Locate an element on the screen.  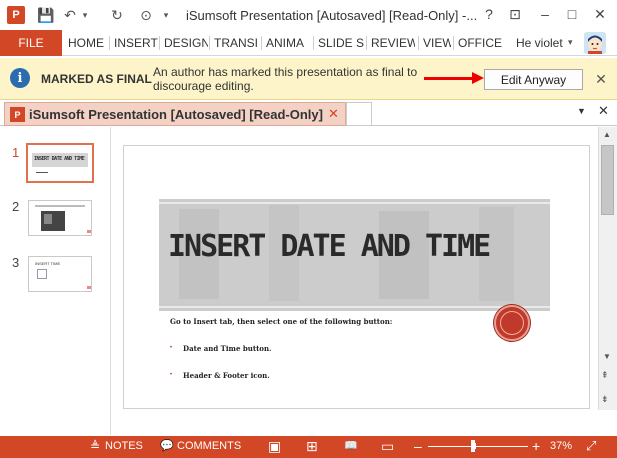
save-icon: 💾 is located at coordinates (46, 15).